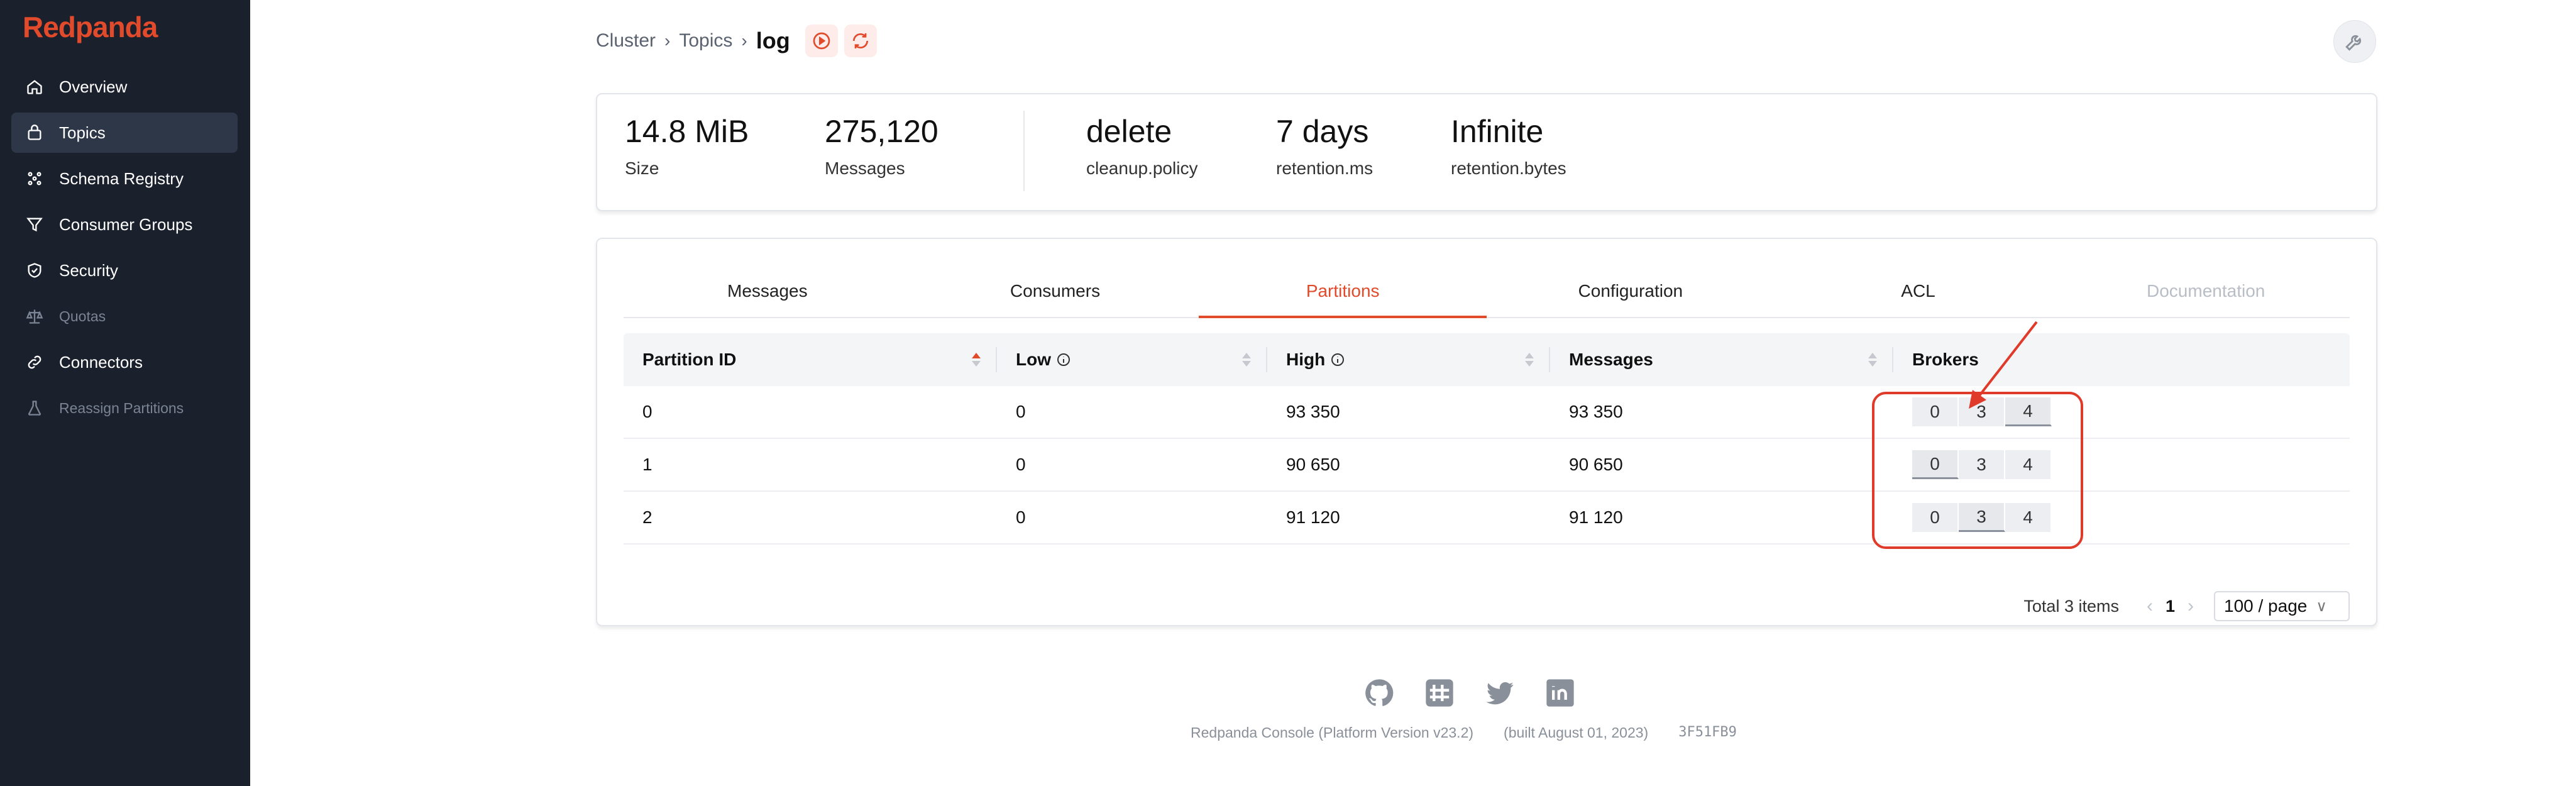 The image size is (2576, 786). I want to click on sidebar-item-overview: Overview, so click(125, 87).